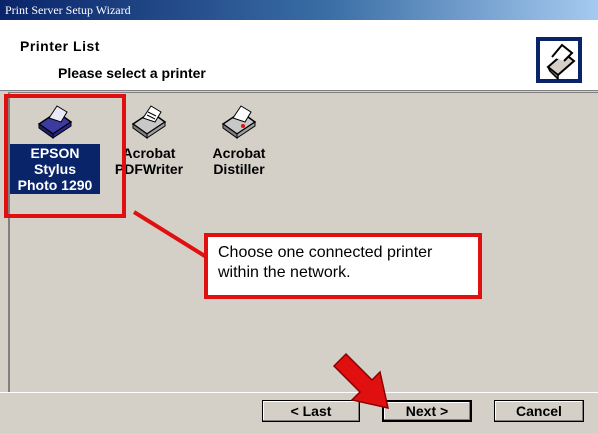 The width and height of the screenshot is (598, 433). Describe the element at coordinates (171, 235) in the screenshot. I see `annotation-connector` at that location.